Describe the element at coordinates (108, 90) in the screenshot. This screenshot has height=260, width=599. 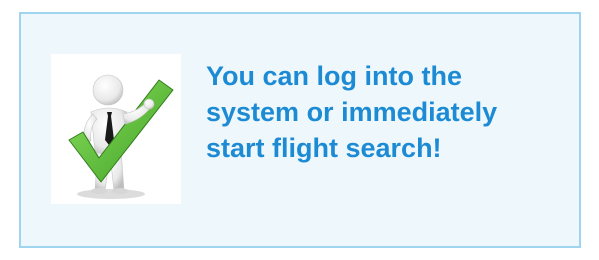
I see `figure-head` at that location.